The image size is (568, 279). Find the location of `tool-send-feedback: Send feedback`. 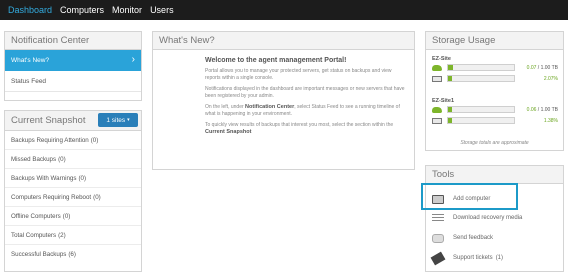

tool-send-feedback: Send feedback is located at coordinates (462, 238).